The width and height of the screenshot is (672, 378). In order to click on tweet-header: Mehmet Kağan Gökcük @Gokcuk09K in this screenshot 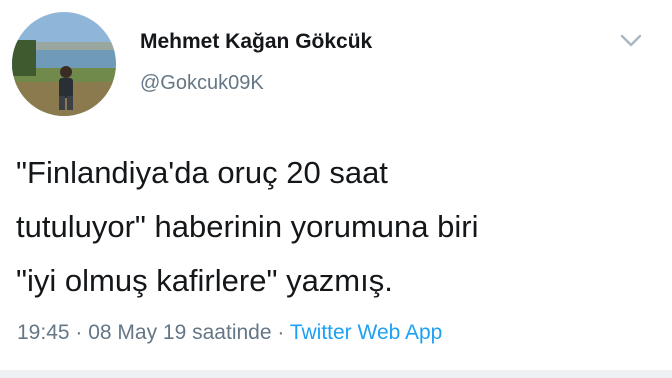, I will do `click(192, 64)`.